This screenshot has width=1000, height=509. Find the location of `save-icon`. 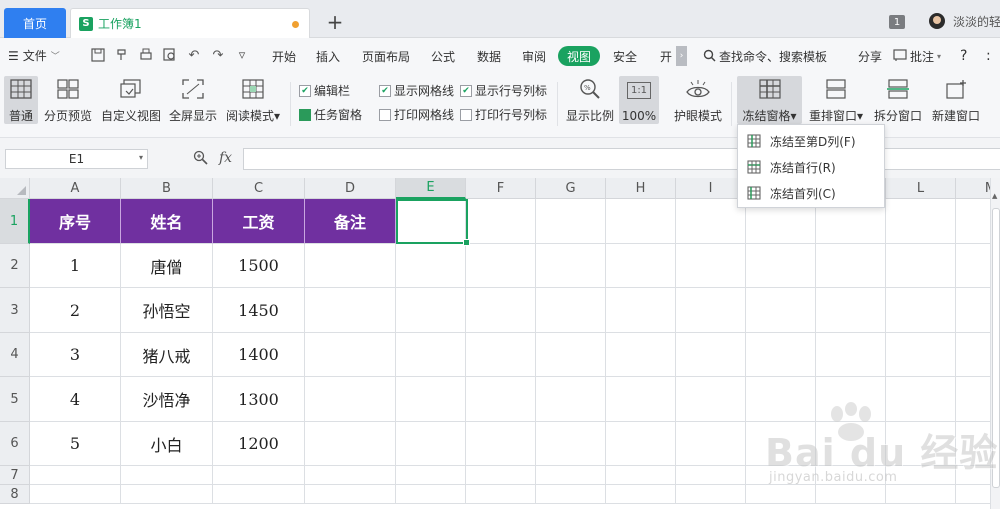

save-icon is located at coordinates (98, 56).